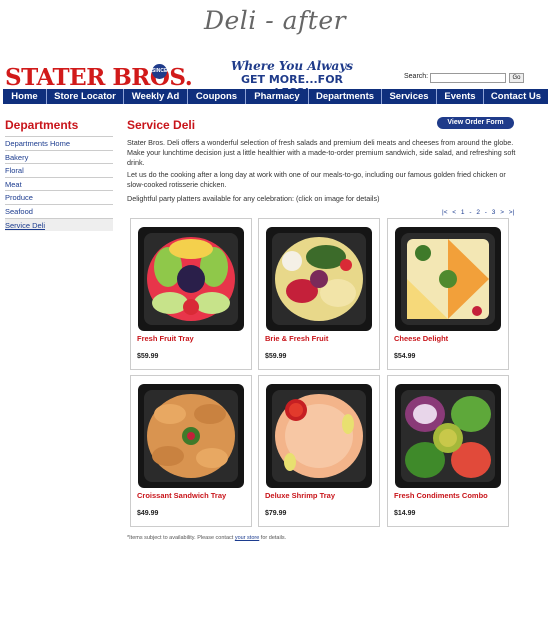  I want to click on product-price: $54.99, so click(405, 356).